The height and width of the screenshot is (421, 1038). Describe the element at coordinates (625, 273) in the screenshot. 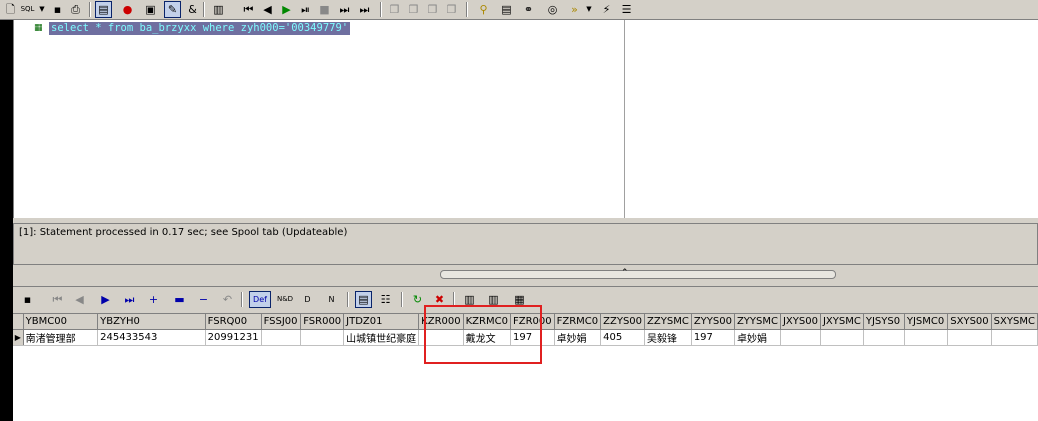

I see `chevron-up-icon: ⌃` at that location.